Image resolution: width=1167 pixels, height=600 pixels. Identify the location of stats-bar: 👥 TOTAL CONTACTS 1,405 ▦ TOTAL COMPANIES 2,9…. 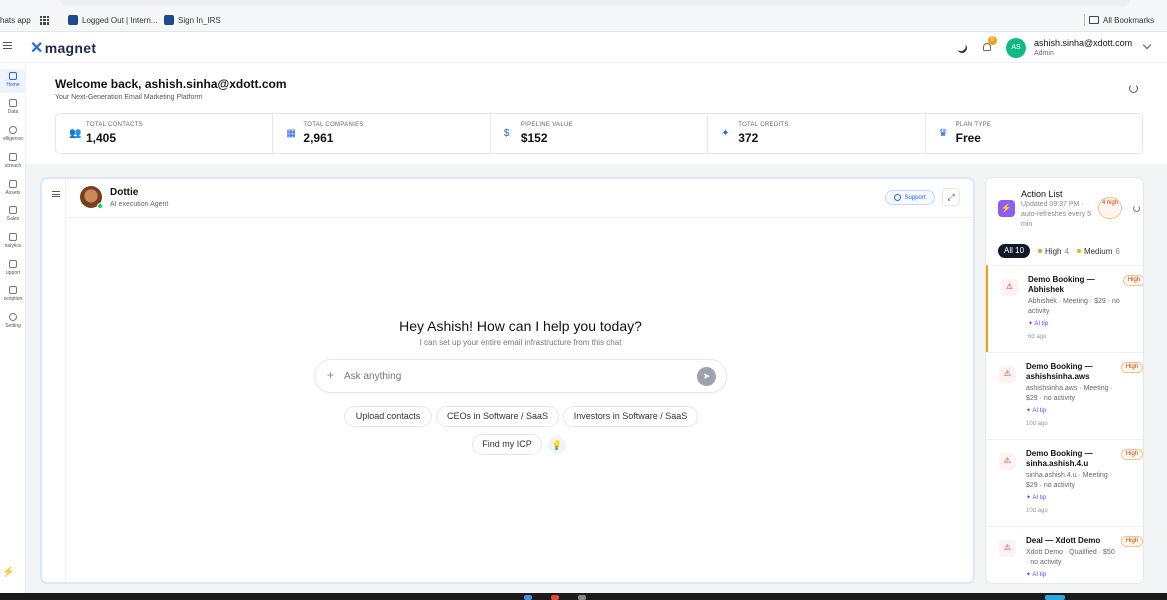
(599, 133).